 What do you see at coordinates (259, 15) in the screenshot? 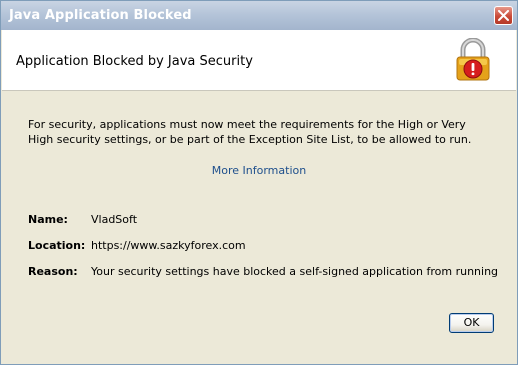
I see `title-bar: Java Application Blocked` at bounding box center [259, 15].